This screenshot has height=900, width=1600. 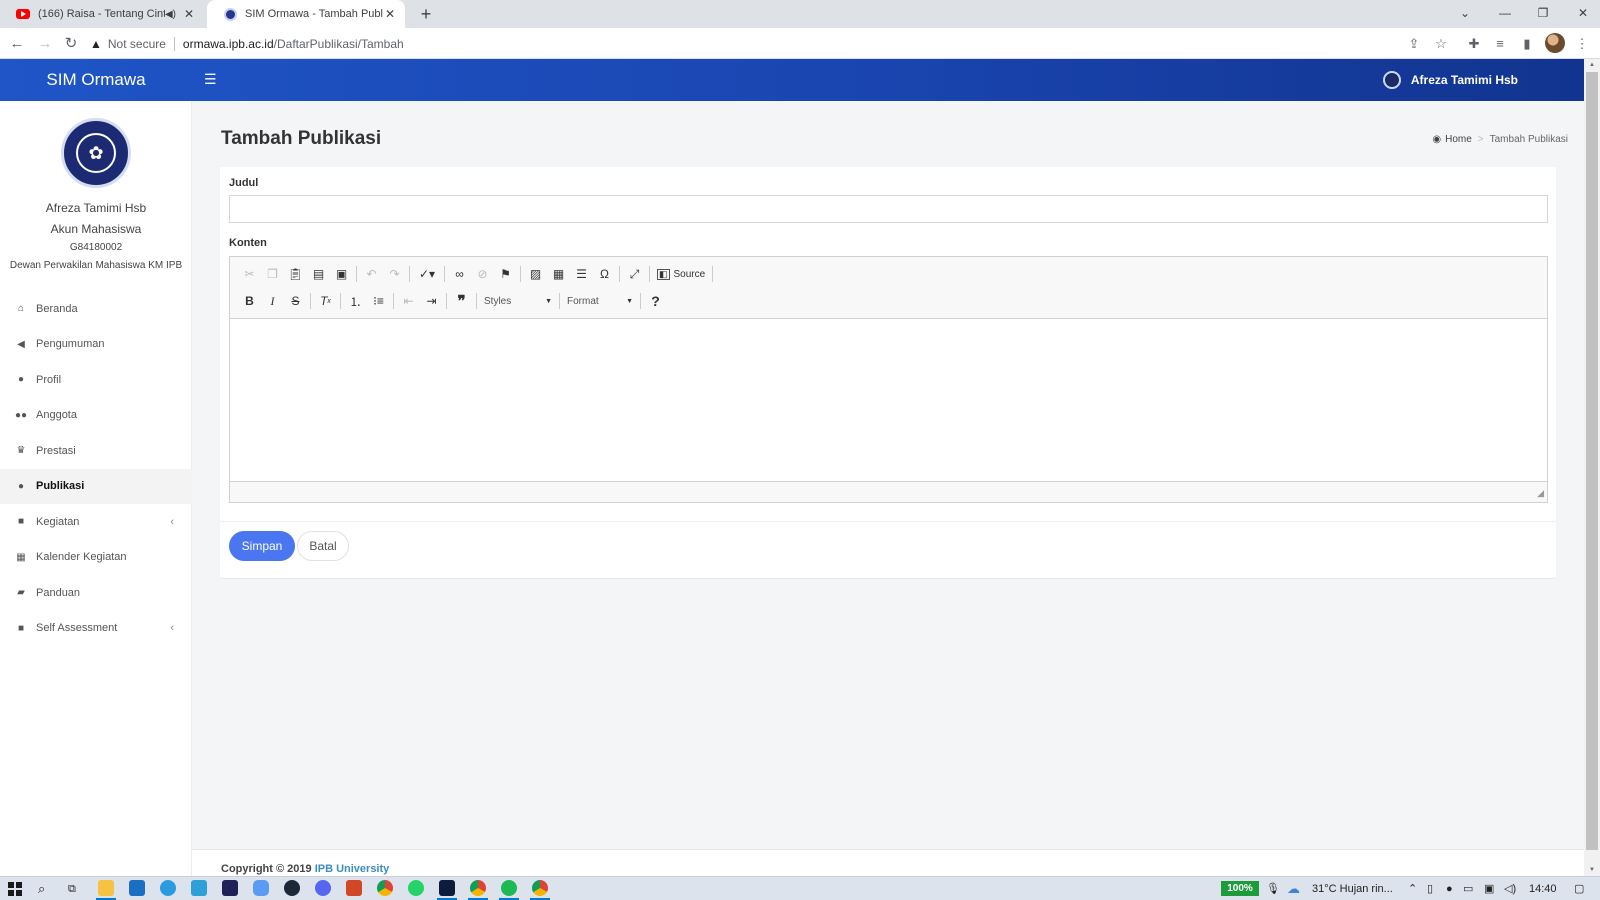 What do you see at coordinates (1543, 14) in the screenshot?
I see `maximize-button: ❐` at bounding box center [1543, 14].